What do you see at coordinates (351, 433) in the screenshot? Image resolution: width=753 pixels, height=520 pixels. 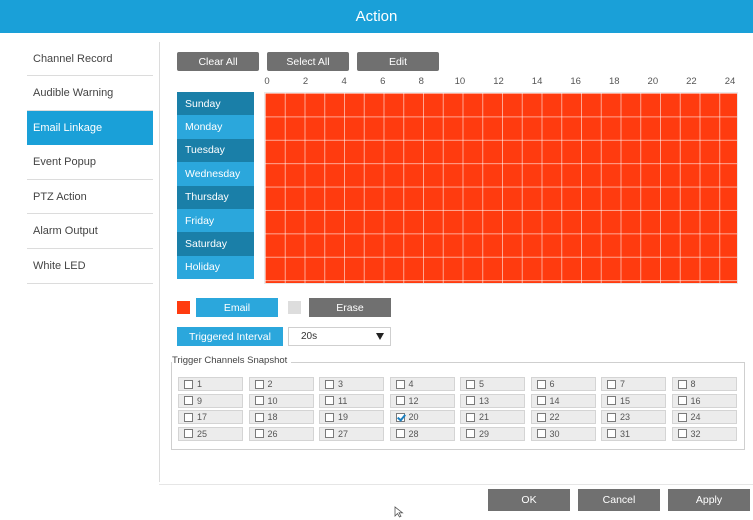 I see `channel-checkbox-27: 27` at bounding box center [351, 433].